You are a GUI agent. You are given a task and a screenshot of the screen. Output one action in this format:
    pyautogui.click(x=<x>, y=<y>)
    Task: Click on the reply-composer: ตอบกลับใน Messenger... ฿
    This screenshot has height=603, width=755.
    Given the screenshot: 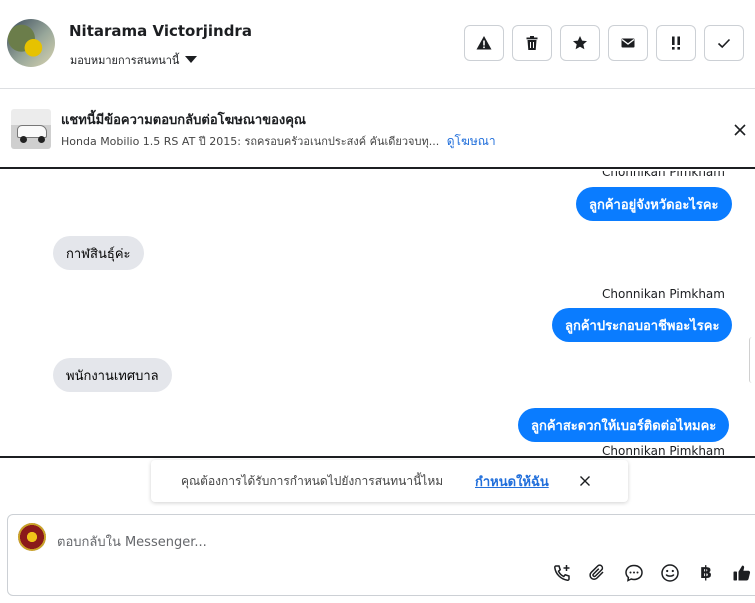 What is the action you would take?
    pyautogui.click(x=381, y=555)
    